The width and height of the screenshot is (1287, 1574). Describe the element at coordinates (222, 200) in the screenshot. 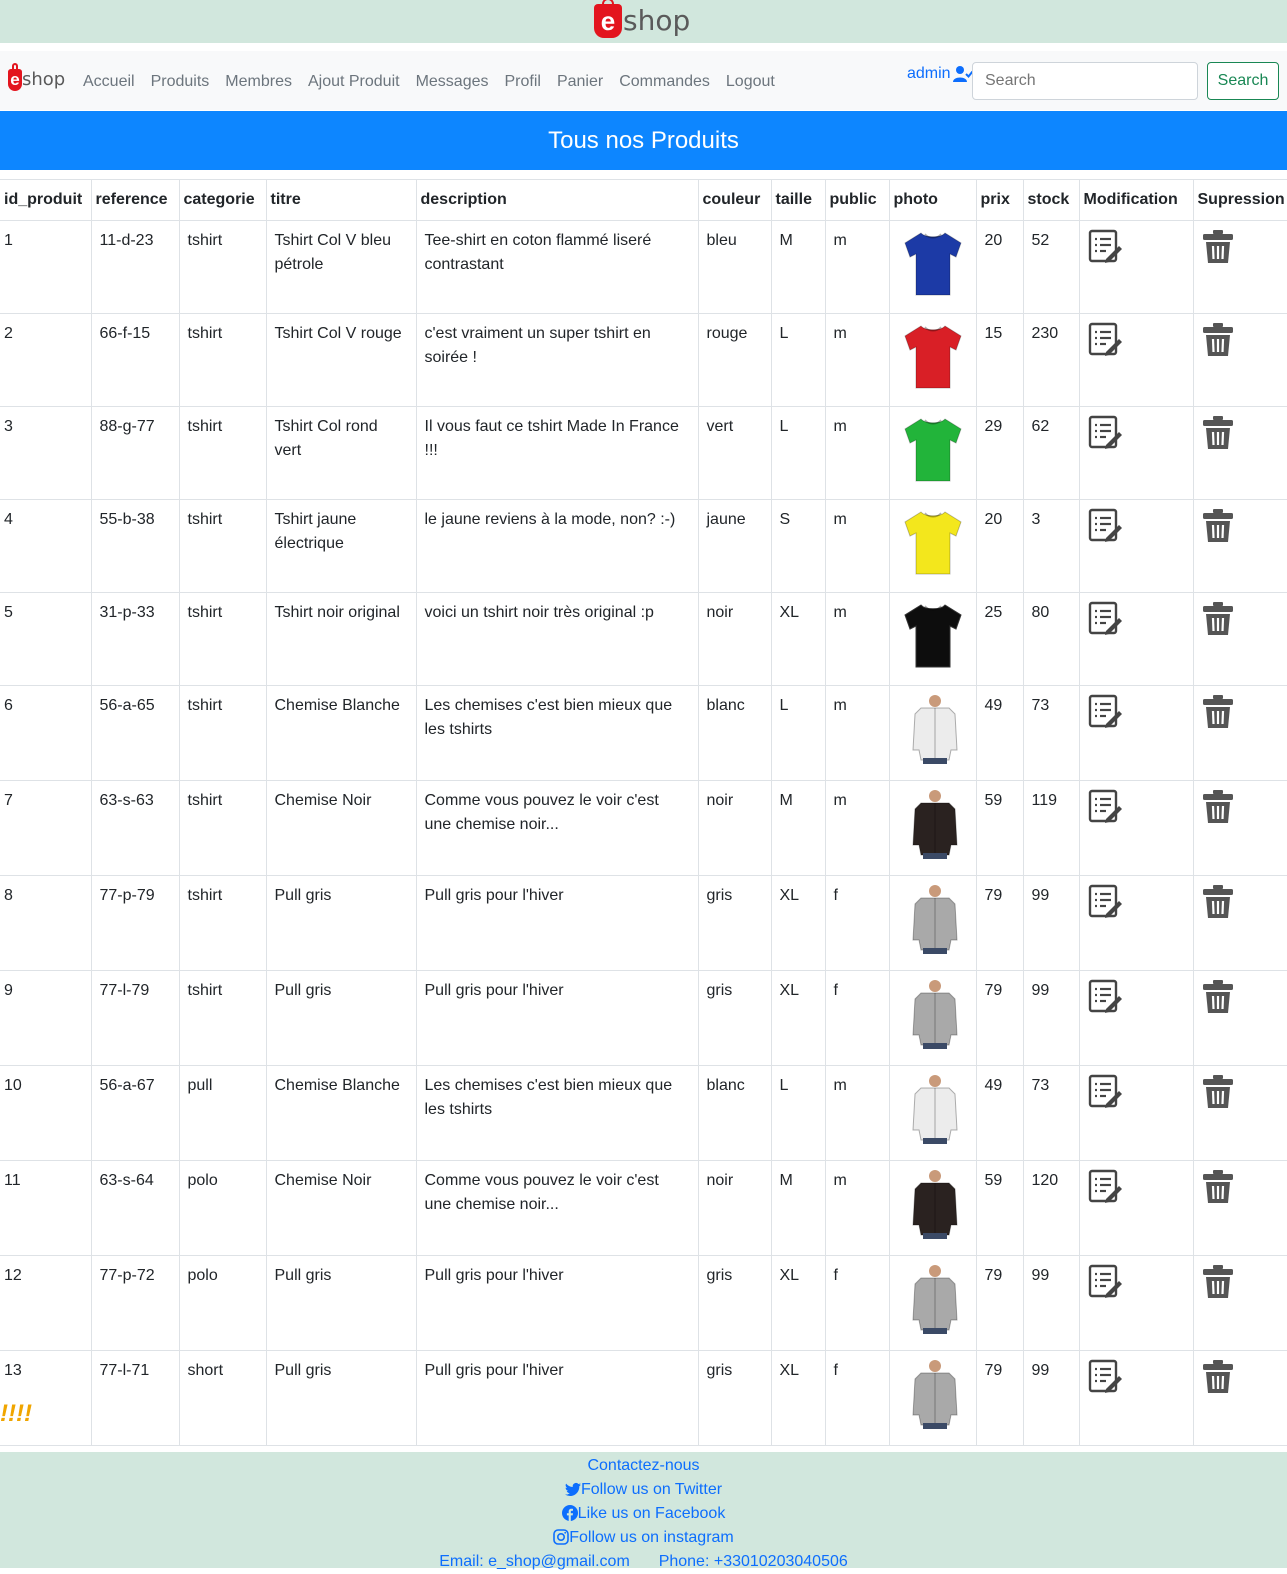

I see `column-header: categorie` at that location.